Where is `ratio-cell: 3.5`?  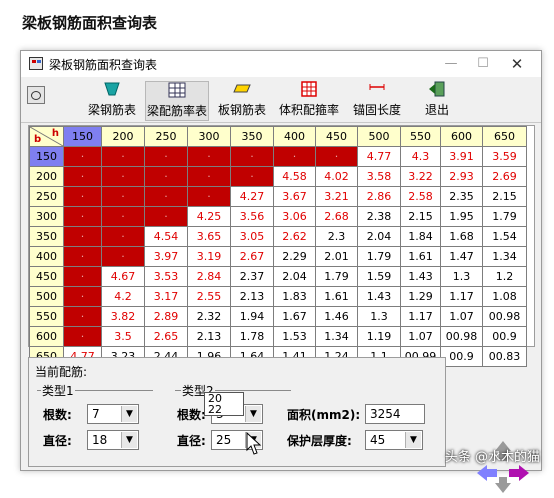 ratio-cell: 3.5 is located at coordinates (123, 336).